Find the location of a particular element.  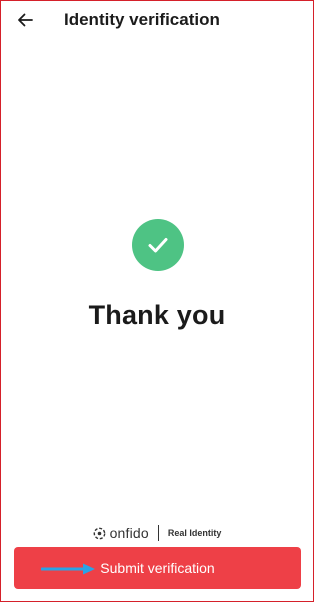

thank-you-message: Thank you is located at coordinates (157, 315).